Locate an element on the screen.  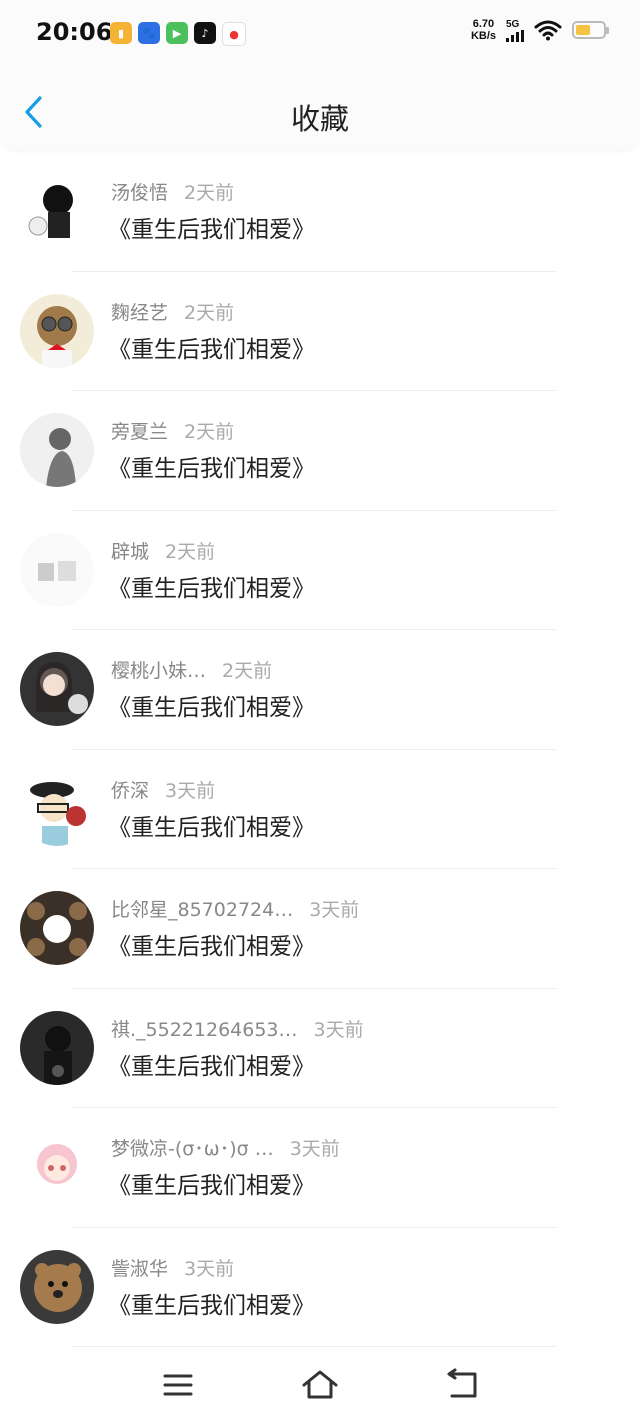
wifi-icon is located at coordinates (548, 30).